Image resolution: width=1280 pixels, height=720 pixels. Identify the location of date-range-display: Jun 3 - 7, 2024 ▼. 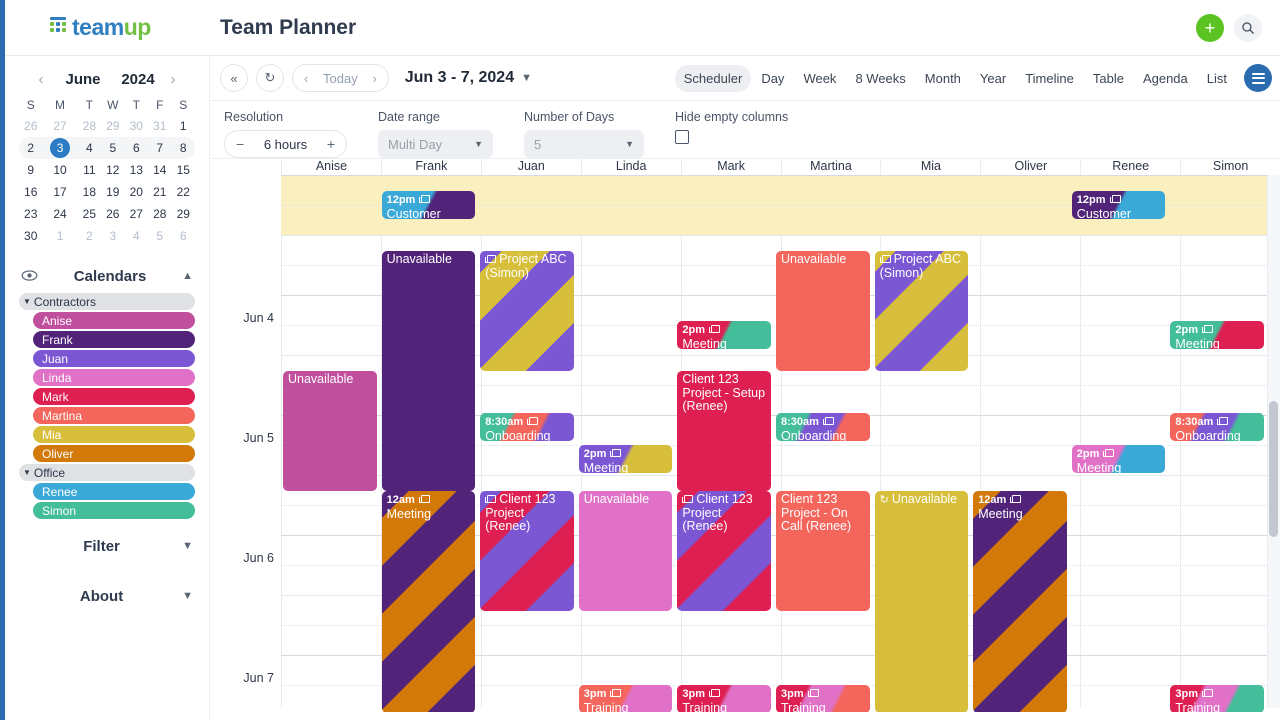
(468, 78).